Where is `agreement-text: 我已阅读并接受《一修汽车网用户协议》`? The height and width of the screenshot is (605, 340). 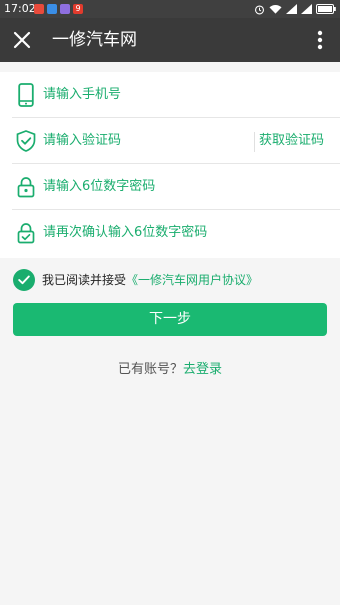
agreement-text: 我已阅读并接受《一修汽车网用户协议》 is located at coordinates (150, 280).